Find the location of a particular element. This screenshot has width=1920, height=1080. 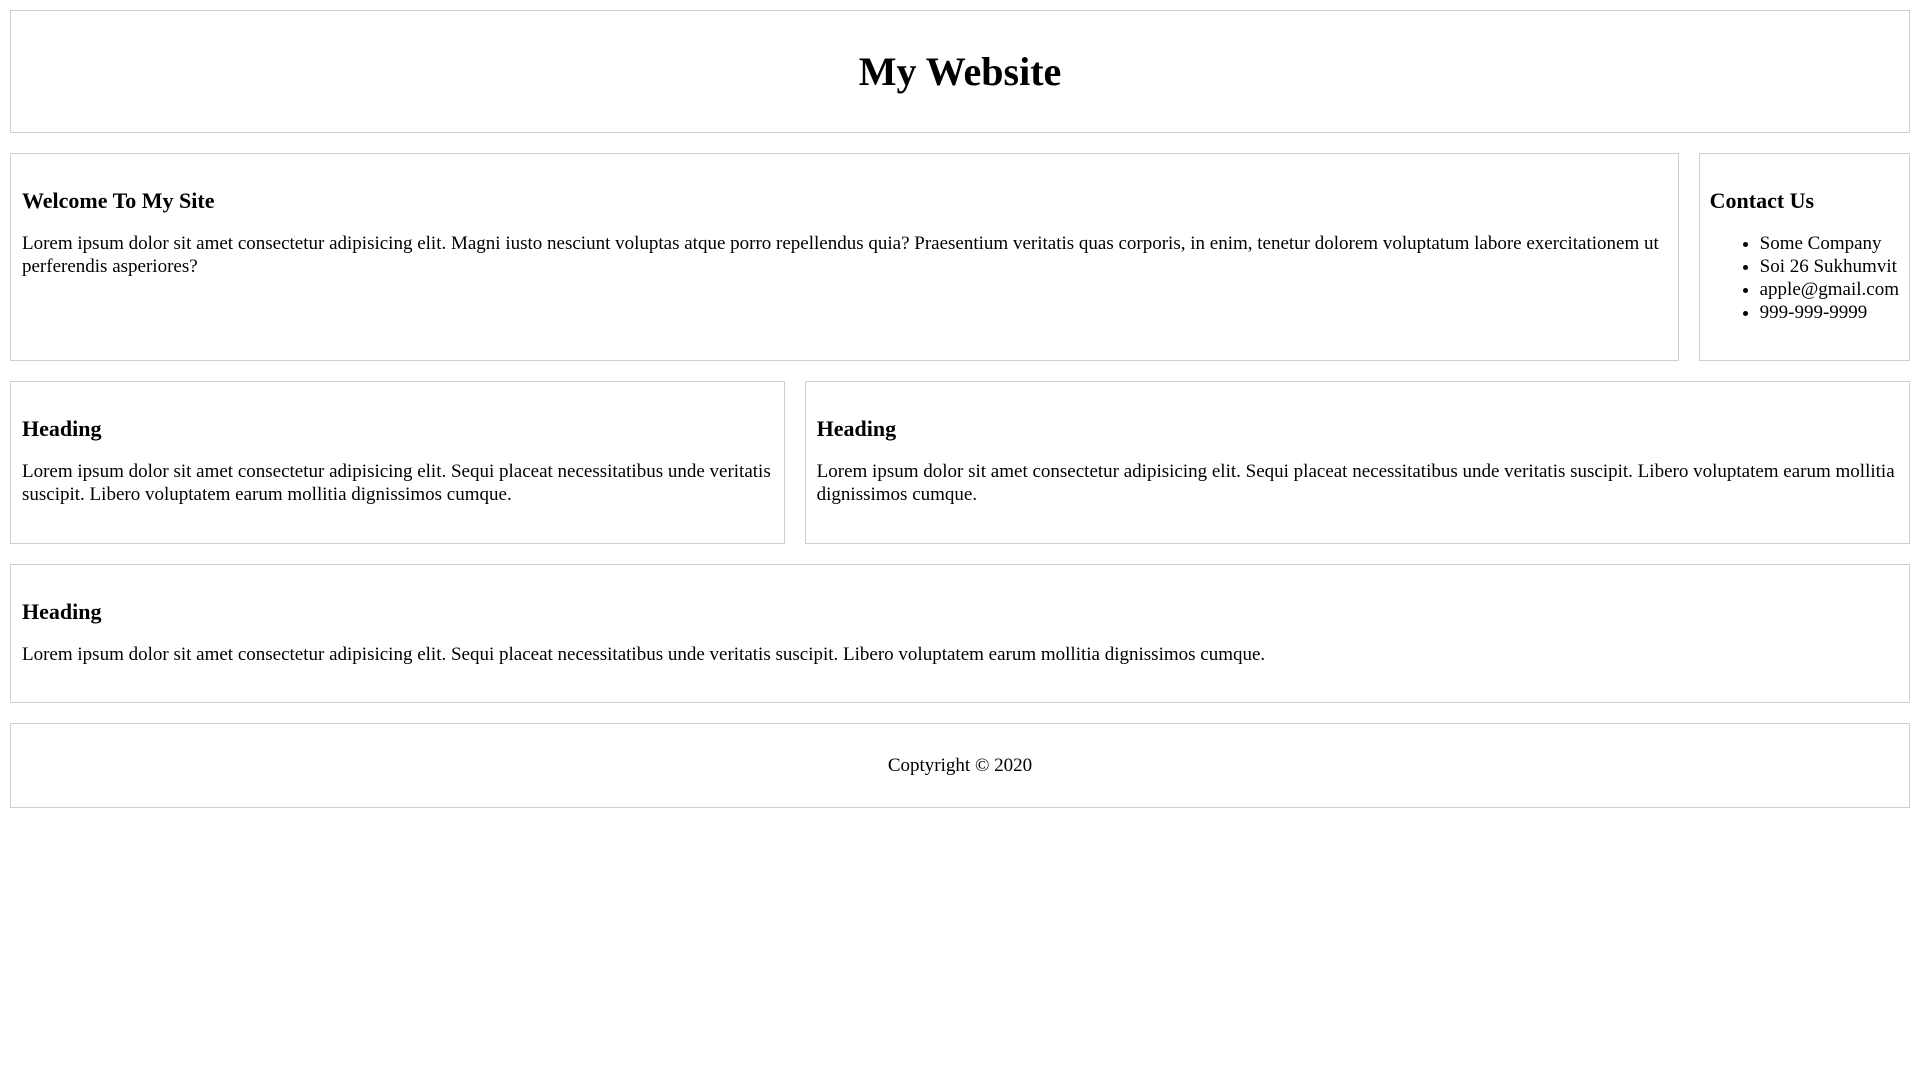

card-1-heading: Heading is located at coordinates (62, 428).